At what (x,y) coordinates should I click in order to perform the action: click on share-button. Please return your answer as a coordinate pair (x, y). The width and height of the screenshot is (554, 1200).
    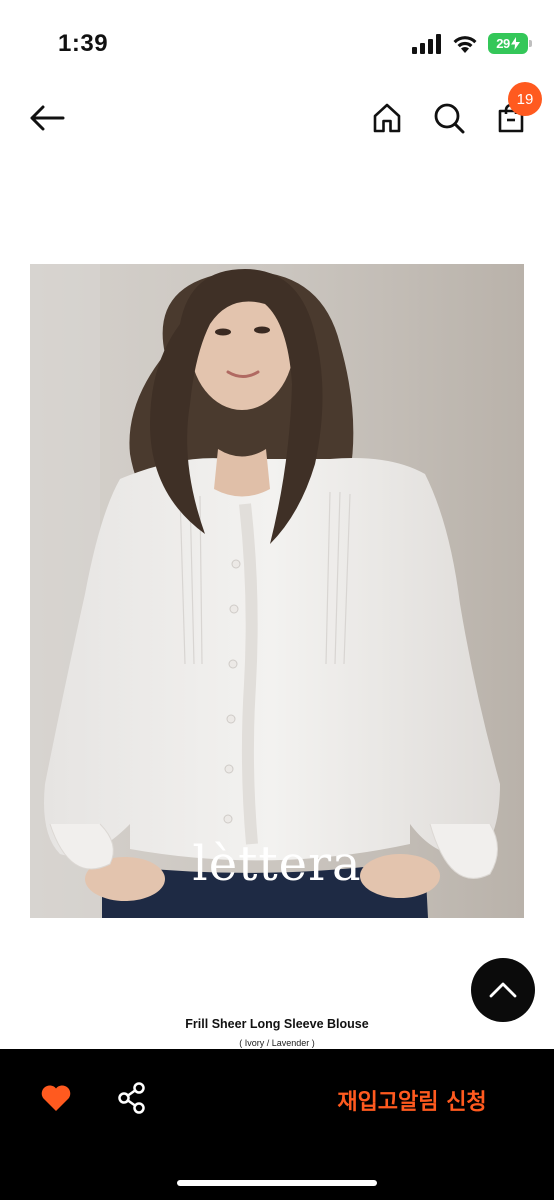
    Looking at the image, I should click on (132, 1098).